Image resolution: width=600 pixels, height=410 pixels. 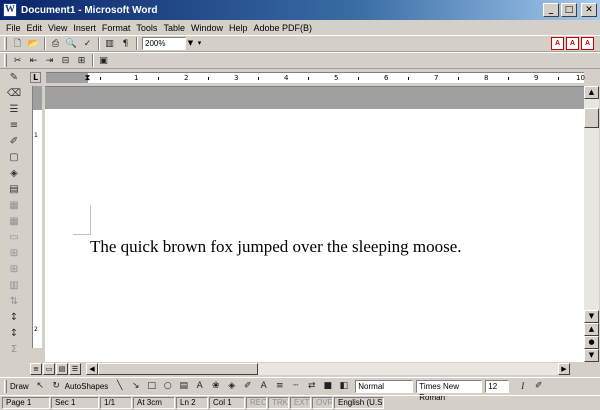 What do you see at coordinates (14, 350) in the screenshot?
I see `autosum-icon: Σ` at bounding box center [14, 350].